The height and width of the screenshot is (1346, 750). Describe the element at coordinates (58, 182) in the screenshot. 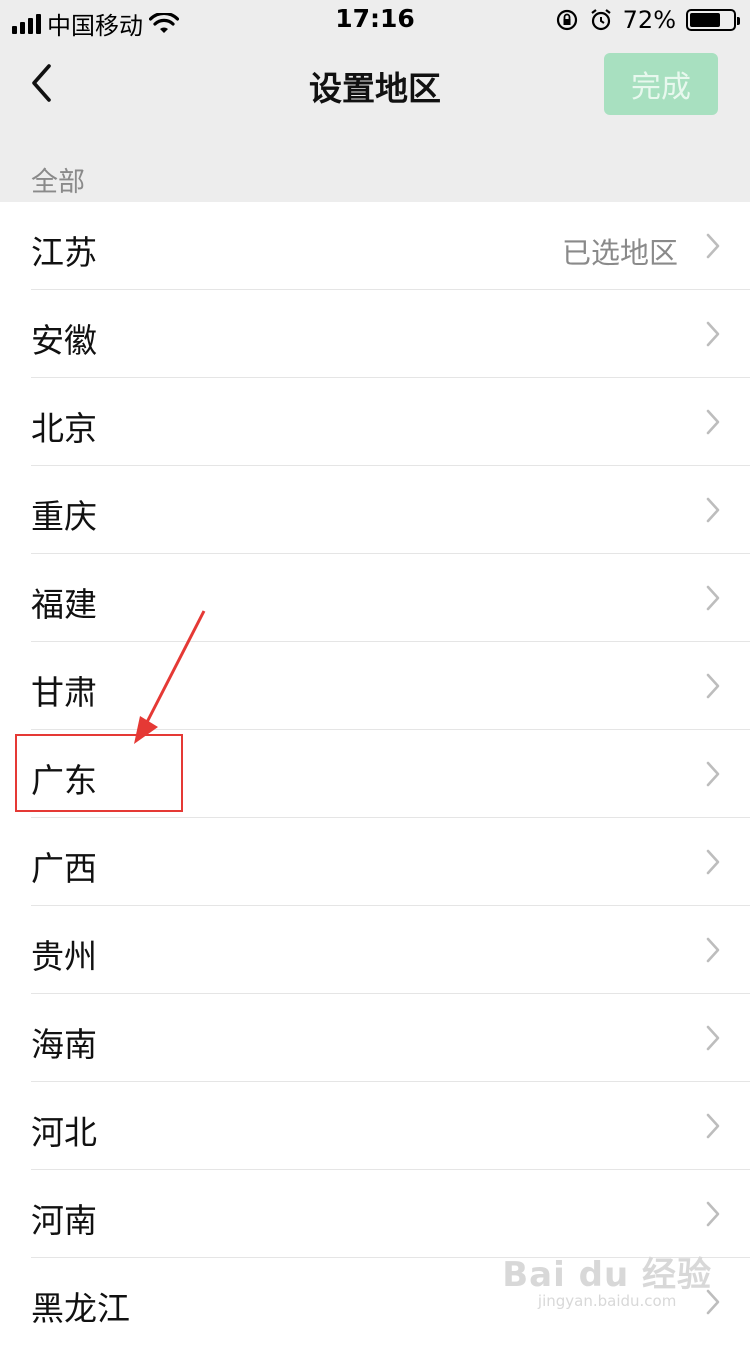

I see `section-header: 全部` at that location.